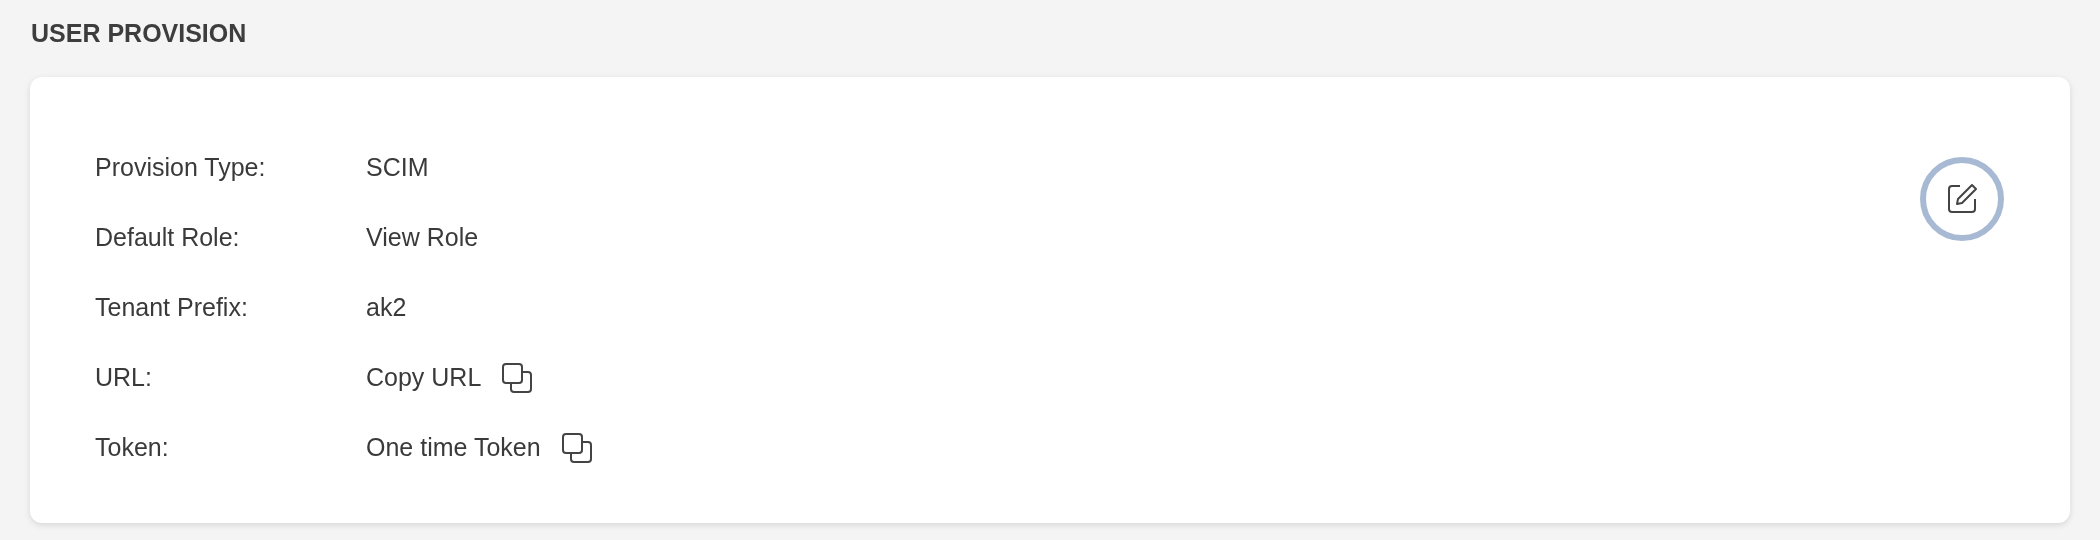 This screenshot has width=2100, height=540. Describe the element at coordinates (424, 378) in the screenshot. I see `field-value: Copy URL` at that location.